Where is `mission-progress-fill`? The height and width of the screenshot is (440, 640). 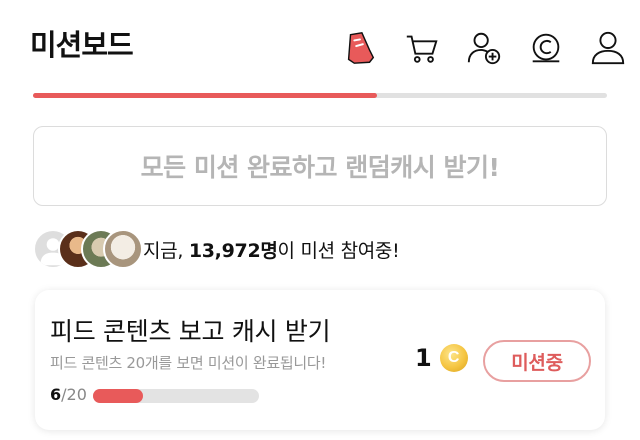
mission-progress-fill is located at coordinates (205, 95).